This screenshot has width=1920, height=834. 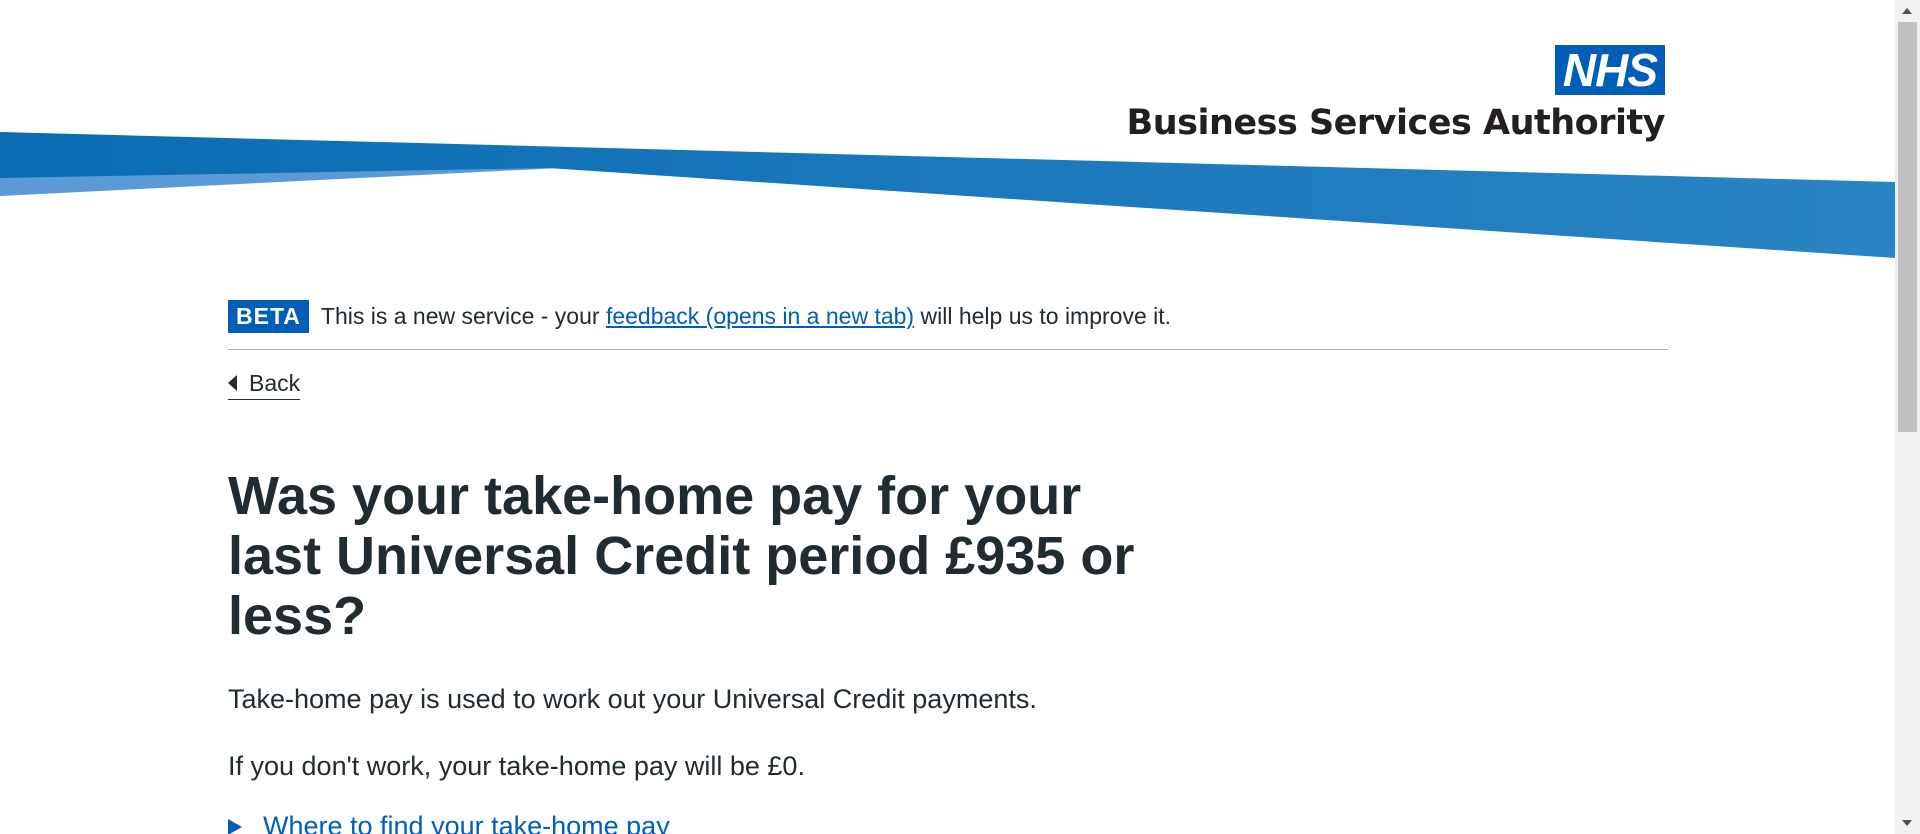 I want to click on phase-text-after: will help us to improve it., so click(x=1043, y=316).